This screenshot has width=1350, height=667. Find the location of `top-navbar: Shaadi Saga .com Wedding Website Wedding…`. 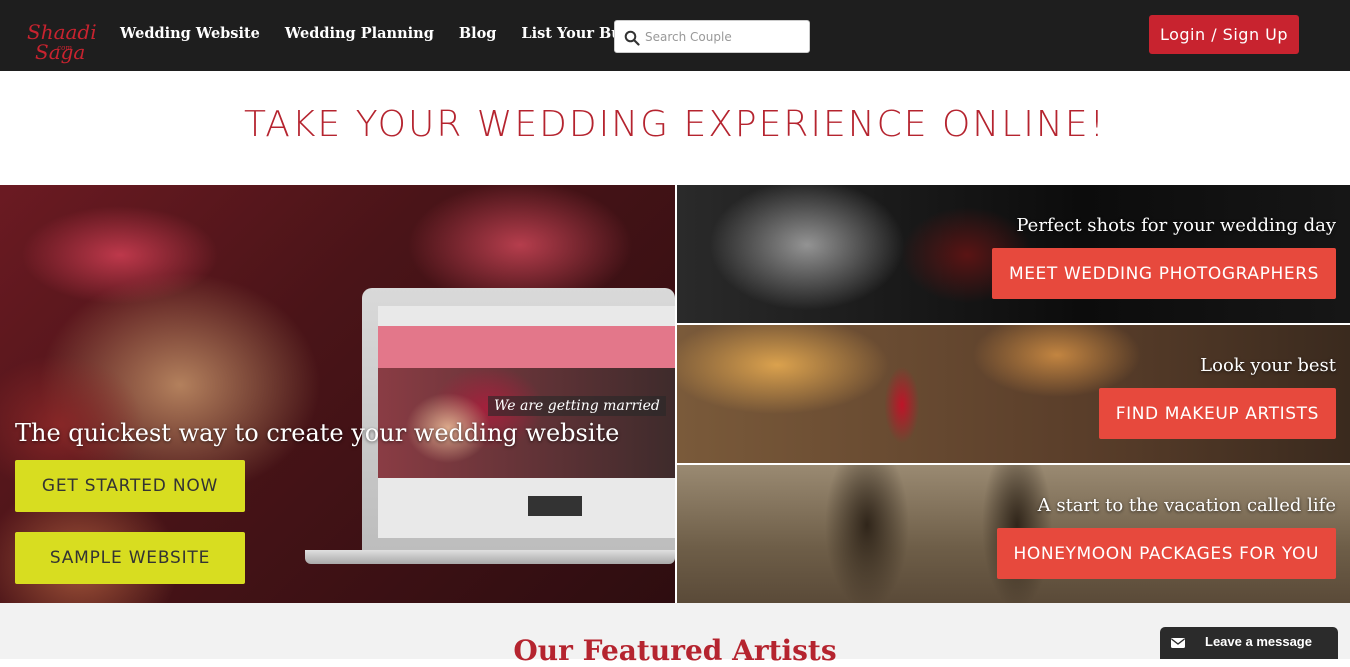

top-navbar: Shaadi Saga .com Wedding Website Wedding… is located at coordinates (675, 35).